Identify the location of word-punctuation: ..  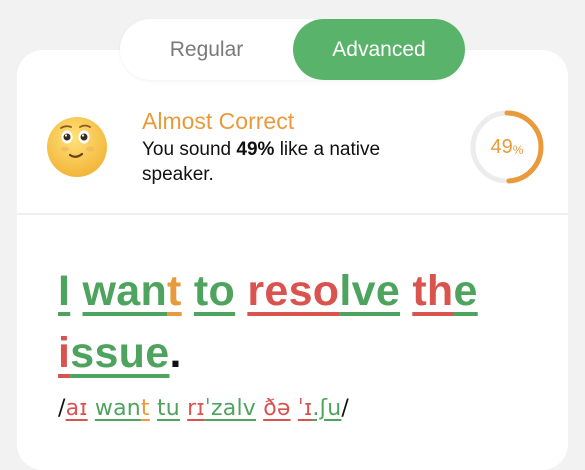
(175, 353).